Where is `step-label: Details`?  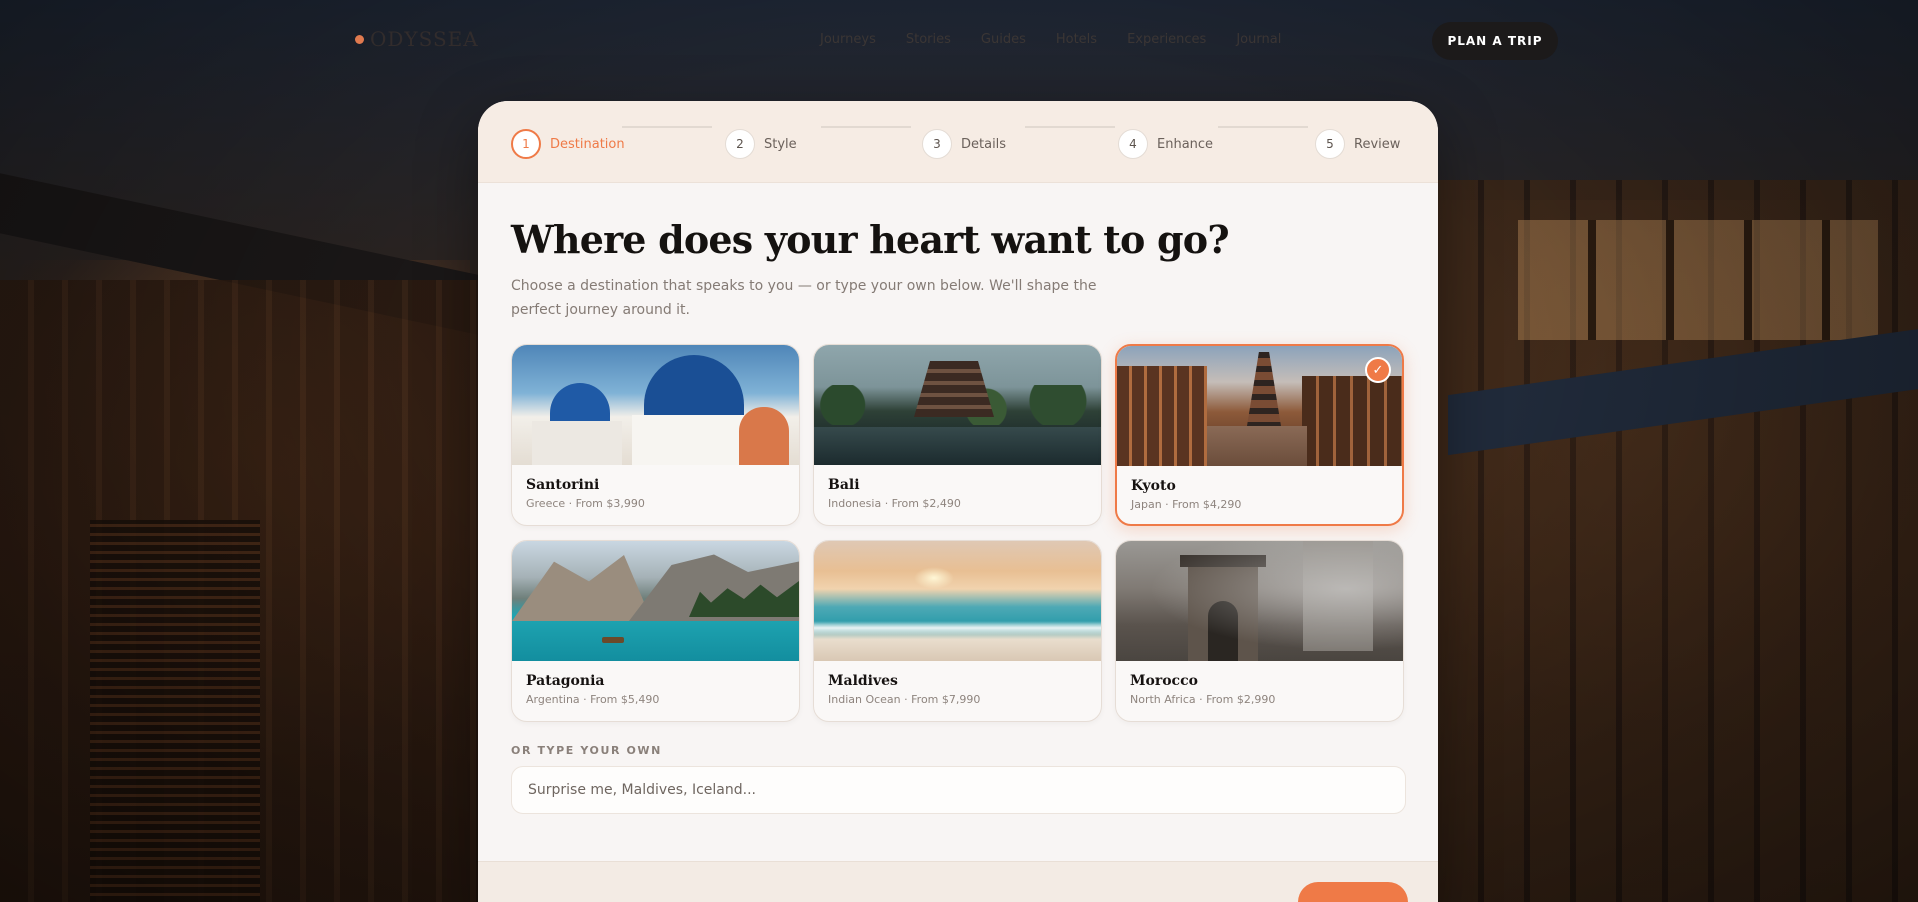 step-label: Details is located at coordinates (984, 144).